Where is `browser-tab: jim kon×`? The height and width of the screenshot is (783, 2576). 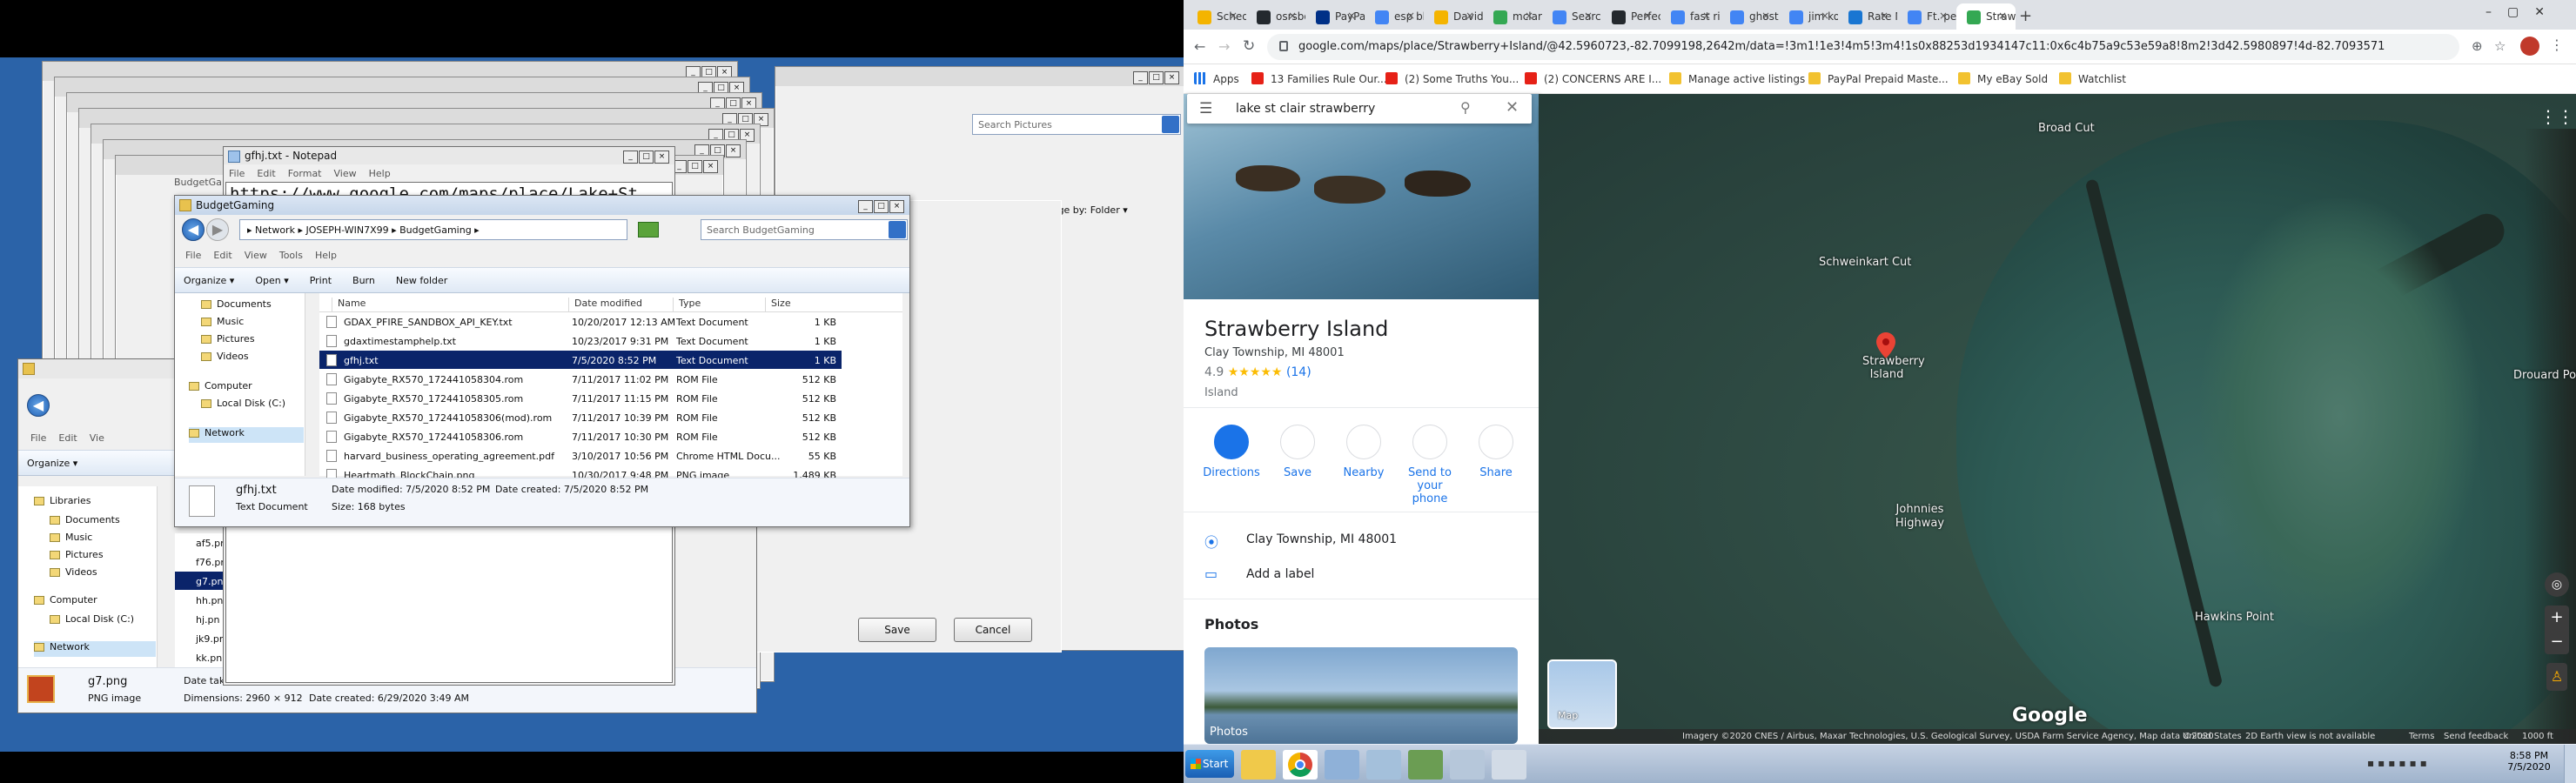 browser-tab: jim kon× is located at coordinates (1808, 16).